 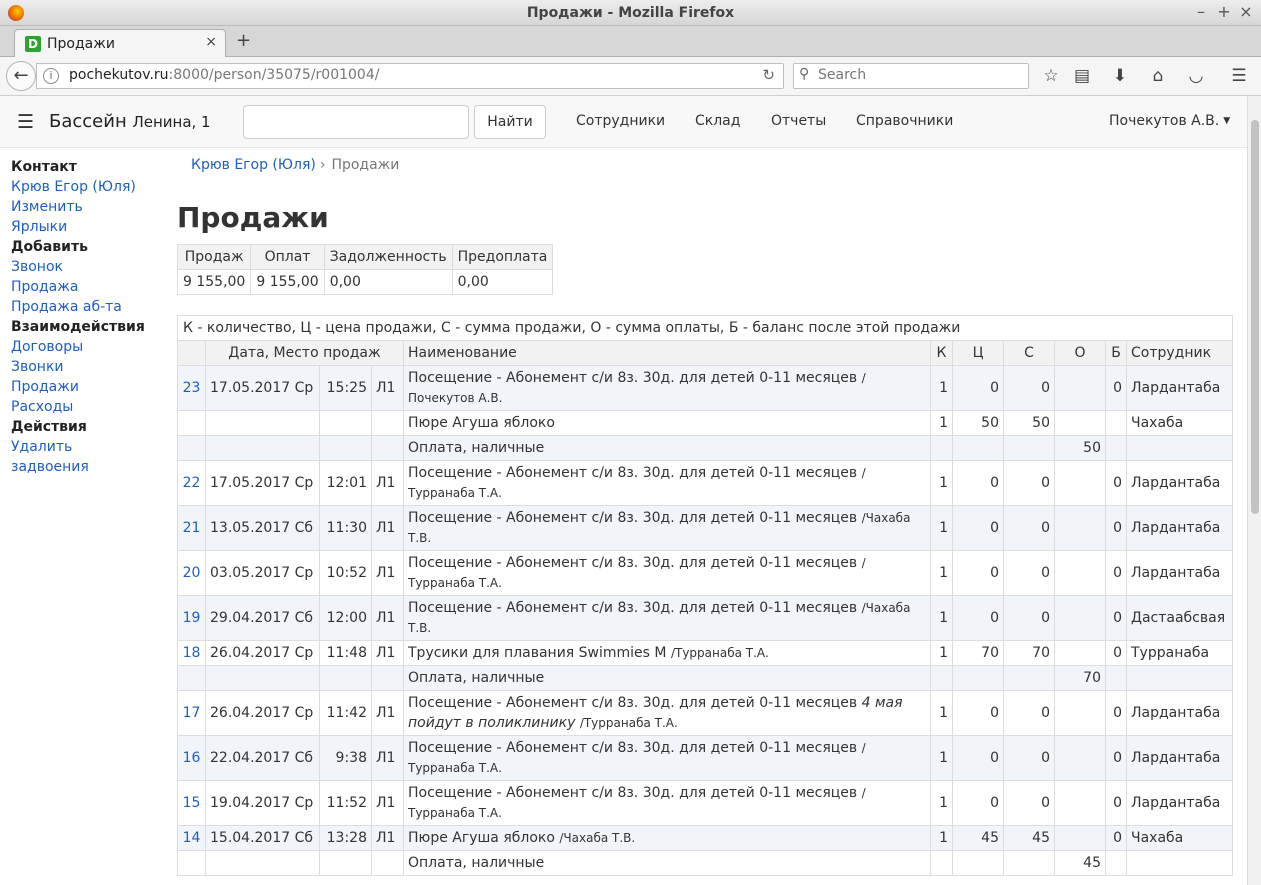 What do you see at coordinates (91, 467) in the screenshot?
I see `sidebar-link: задвоения` at bounding box center [91, 467].